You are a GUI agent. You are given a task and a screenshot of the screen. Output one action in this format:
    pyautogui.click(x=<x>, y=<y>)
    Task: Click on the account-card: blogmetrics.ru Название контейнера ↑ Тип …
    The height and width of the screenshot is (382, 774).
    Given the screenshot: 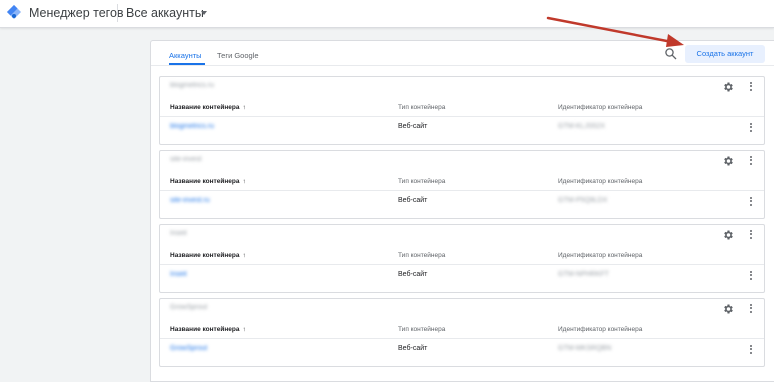 What is the action you would take?
    pyautogui.click(x=462, y=110)
    